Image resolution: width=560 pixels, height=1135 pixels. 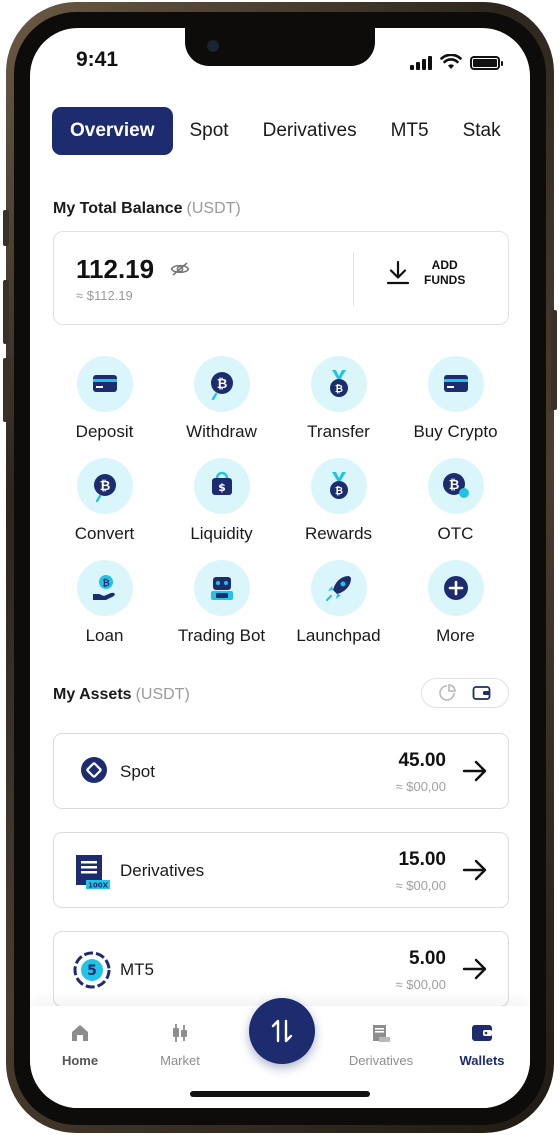 I want to click on bitcoin-out-icon: ₿, so click(x=221, y=384).